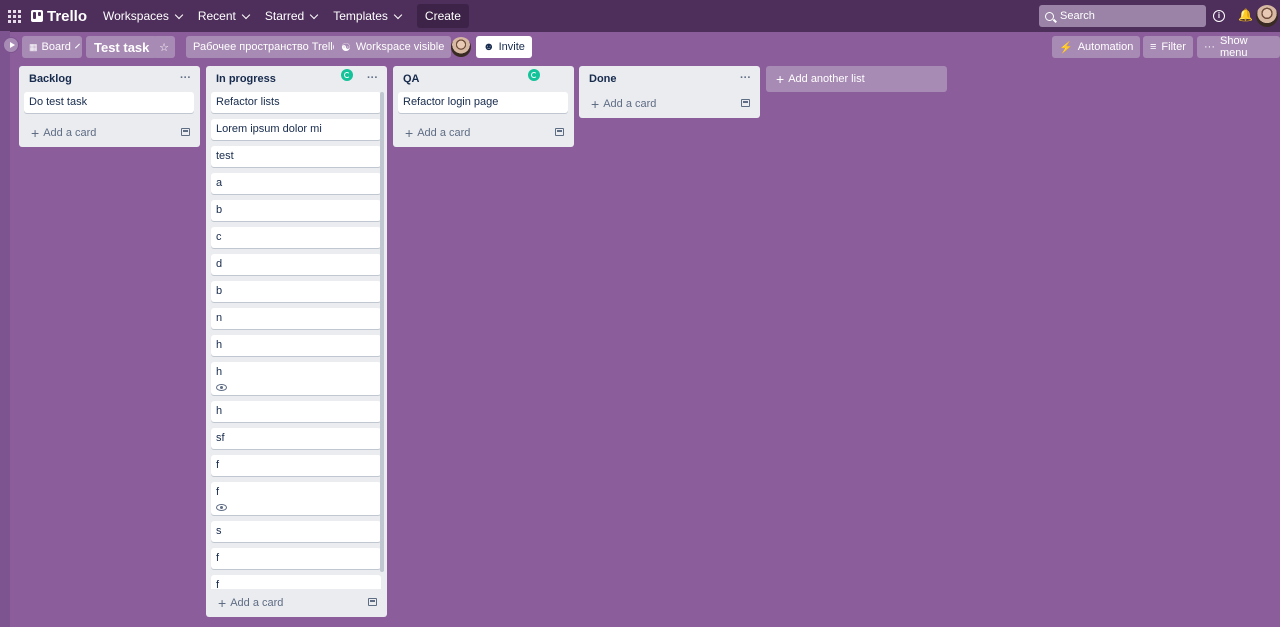 This screenshot has height=627, width=1280. Describe the element at coordinates (1066, 47) in the screenshot. I see `lightning-icon: ⚡` at that location.